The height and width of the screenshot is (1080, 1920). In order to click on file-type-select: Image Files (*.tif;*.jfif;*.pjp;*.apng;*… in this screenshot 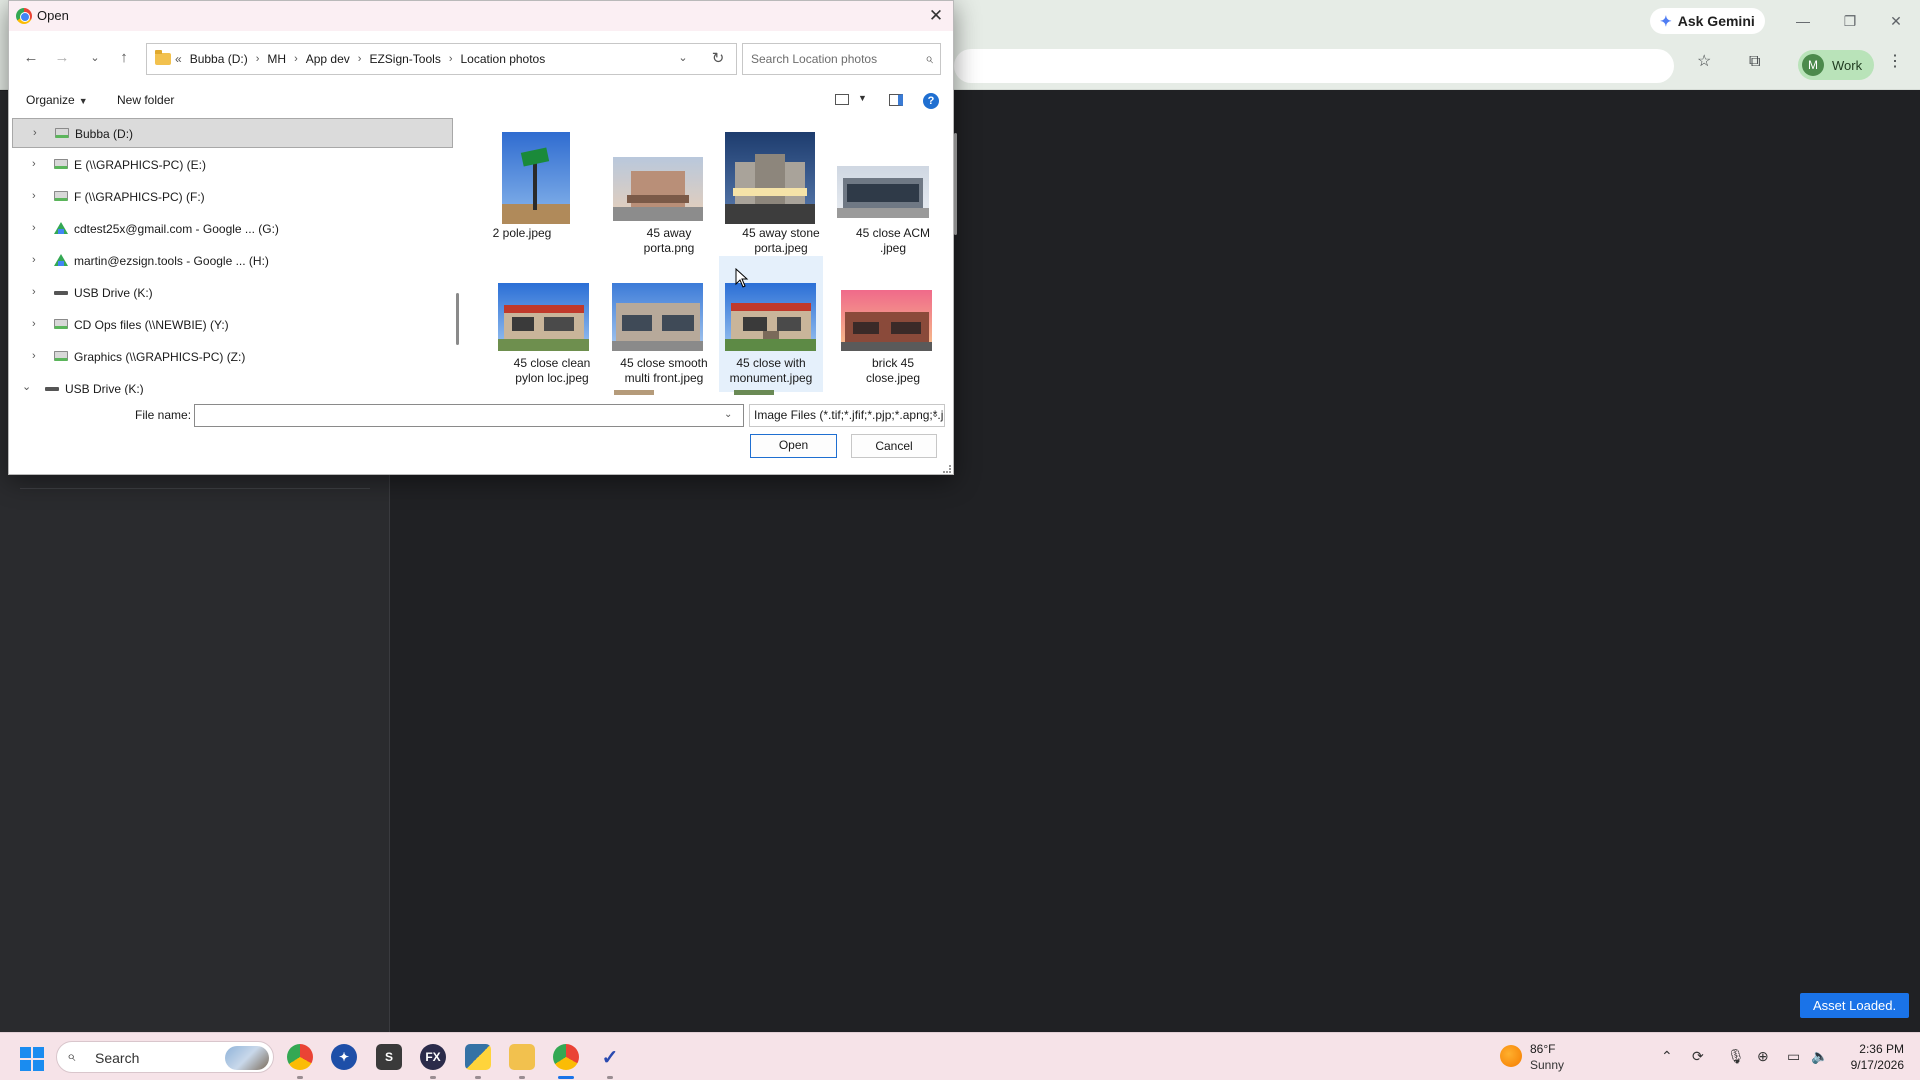, I will do `click(847, 415)`.